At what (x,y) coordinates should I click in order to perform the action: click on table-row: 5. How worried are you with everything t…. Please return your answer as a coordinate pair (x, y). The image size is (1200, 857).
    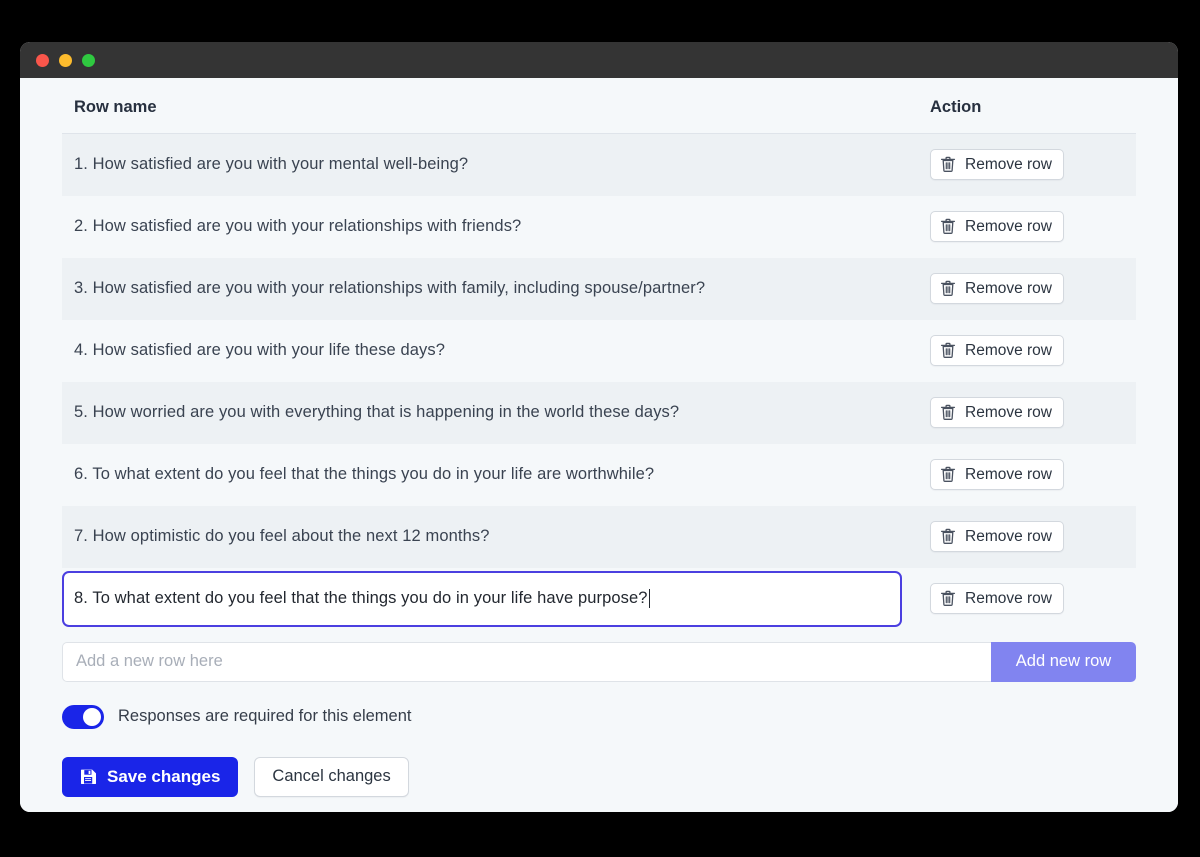
    Looking at the image, I should click on (599, 412).